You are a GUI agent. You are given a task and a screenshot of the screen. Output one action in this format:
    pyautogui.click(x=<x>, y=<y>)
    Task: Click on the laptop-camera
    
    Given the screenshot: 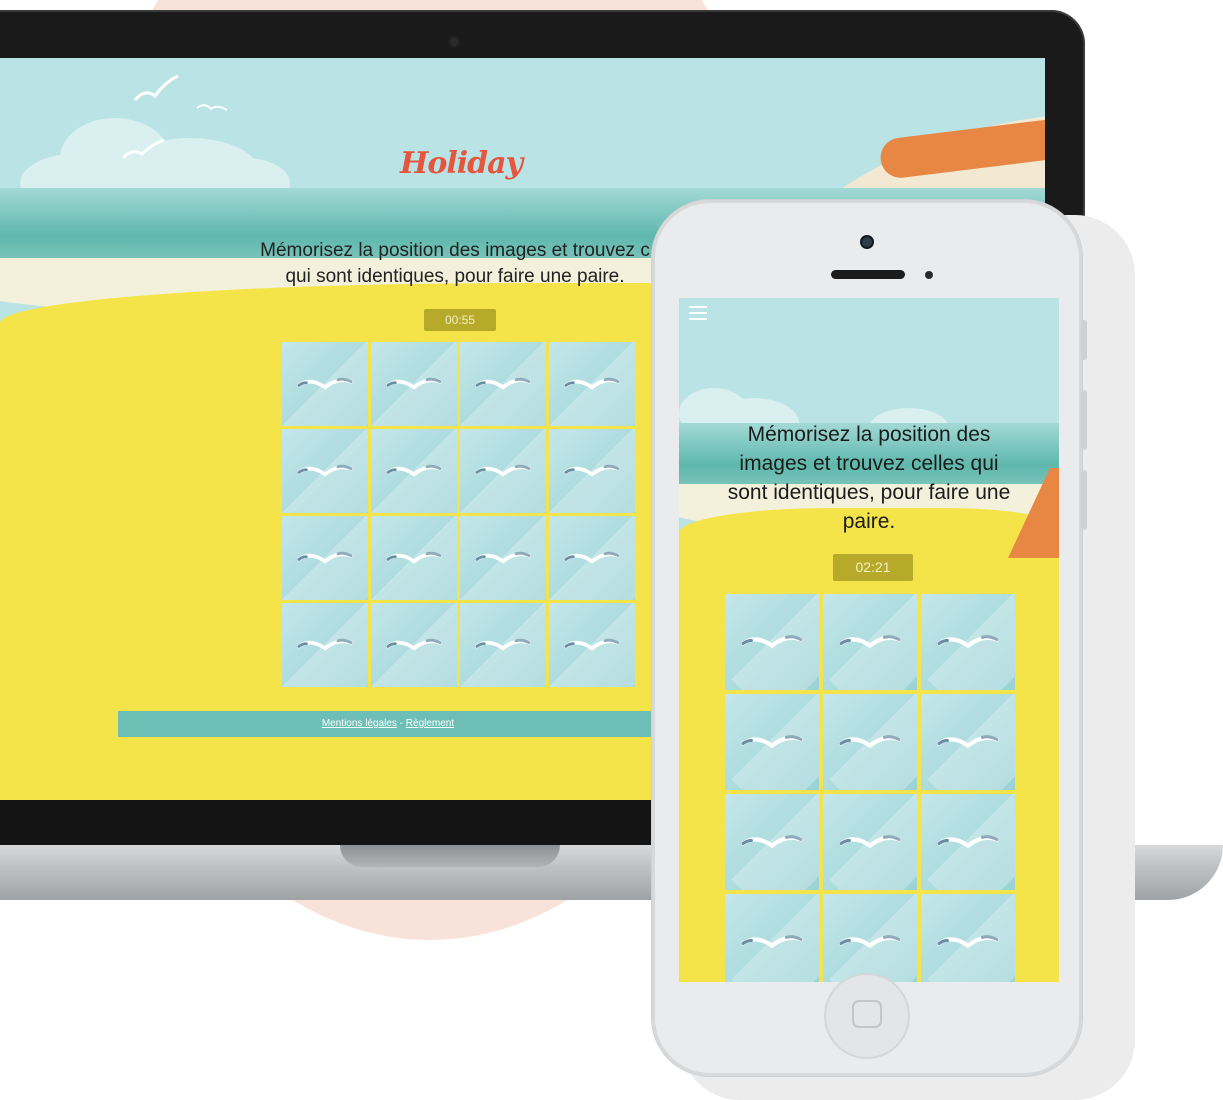 What is the action you would take?
    pyautogui.click(x=454, y=42)
    